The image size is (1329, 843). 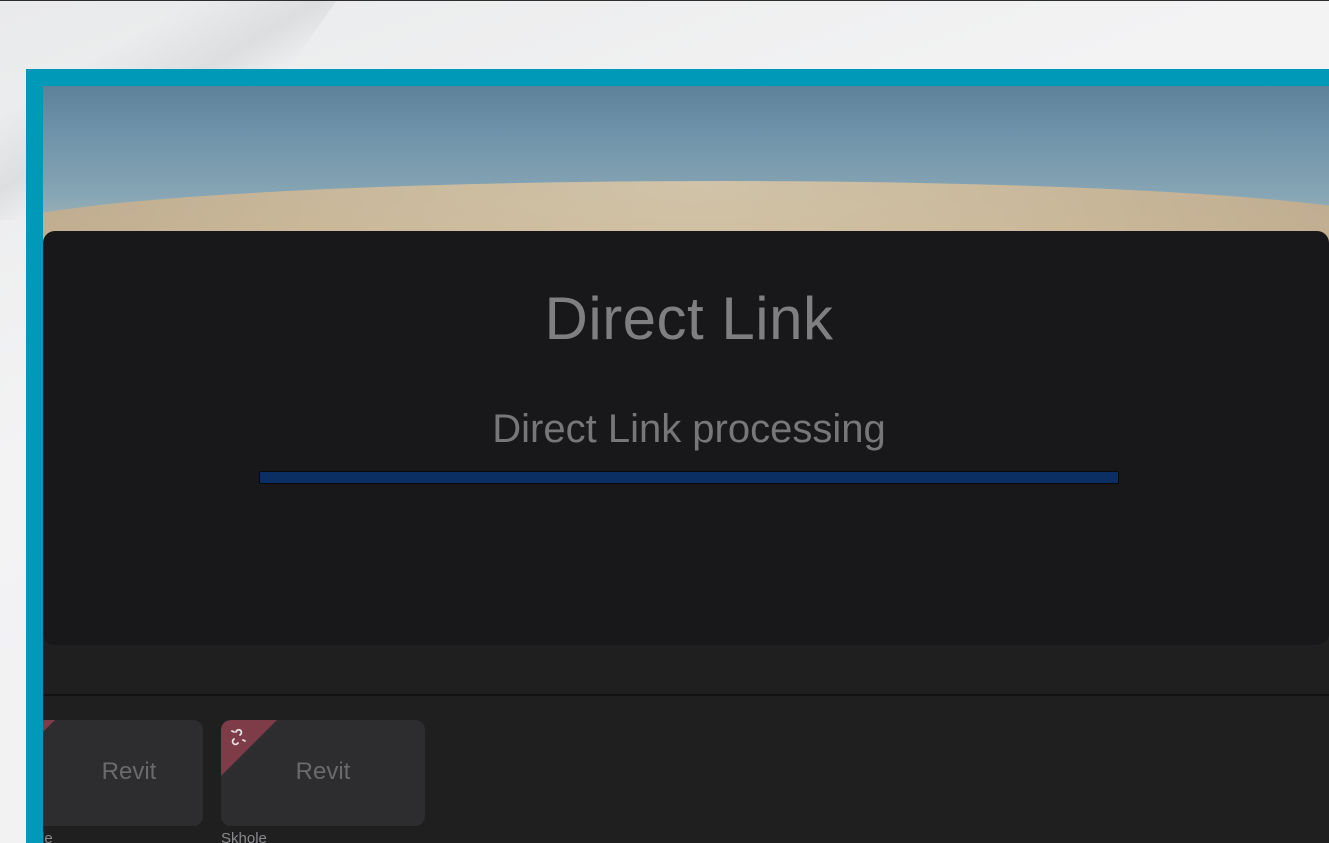 I want to click on dialog-title: Direct Link, so click(x=689, y=318).